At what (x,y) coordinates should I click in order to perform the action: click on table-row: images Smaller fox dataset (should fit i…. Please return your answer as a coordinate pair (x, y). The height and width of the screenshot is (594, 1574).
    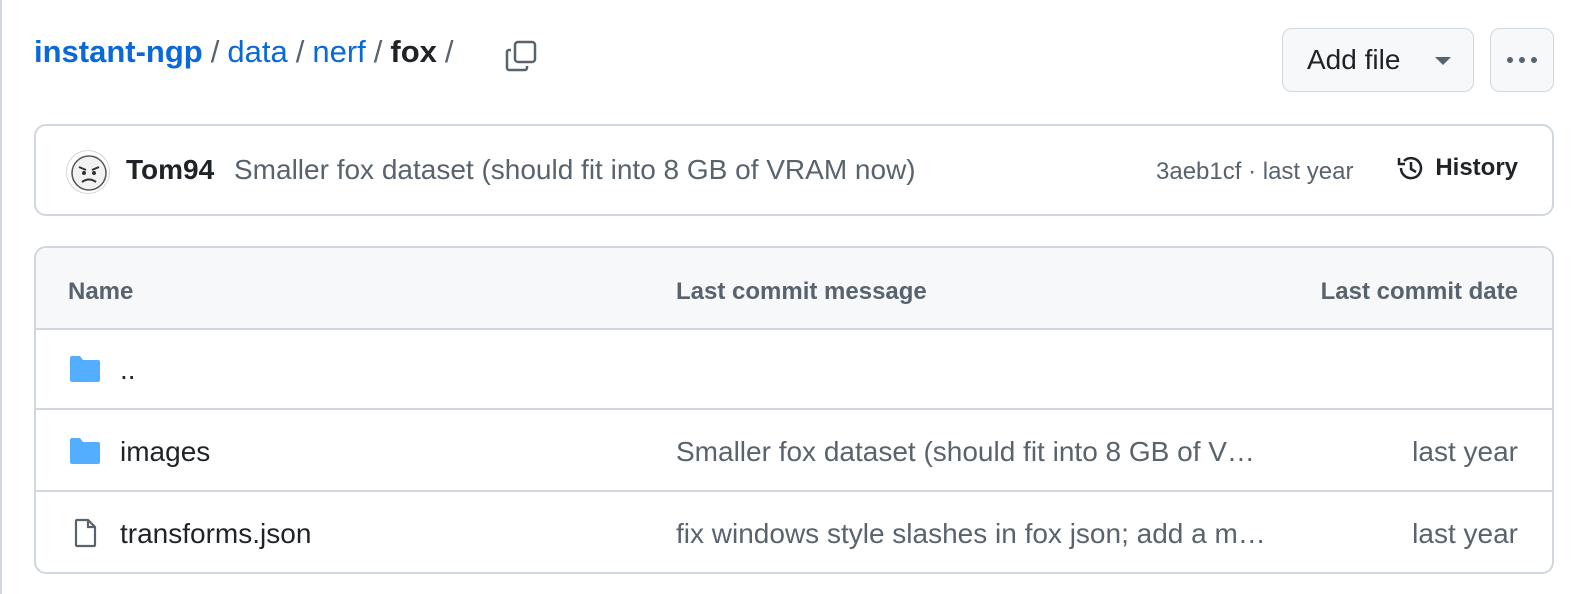
    Looking at the image, I should click on (794, 452).